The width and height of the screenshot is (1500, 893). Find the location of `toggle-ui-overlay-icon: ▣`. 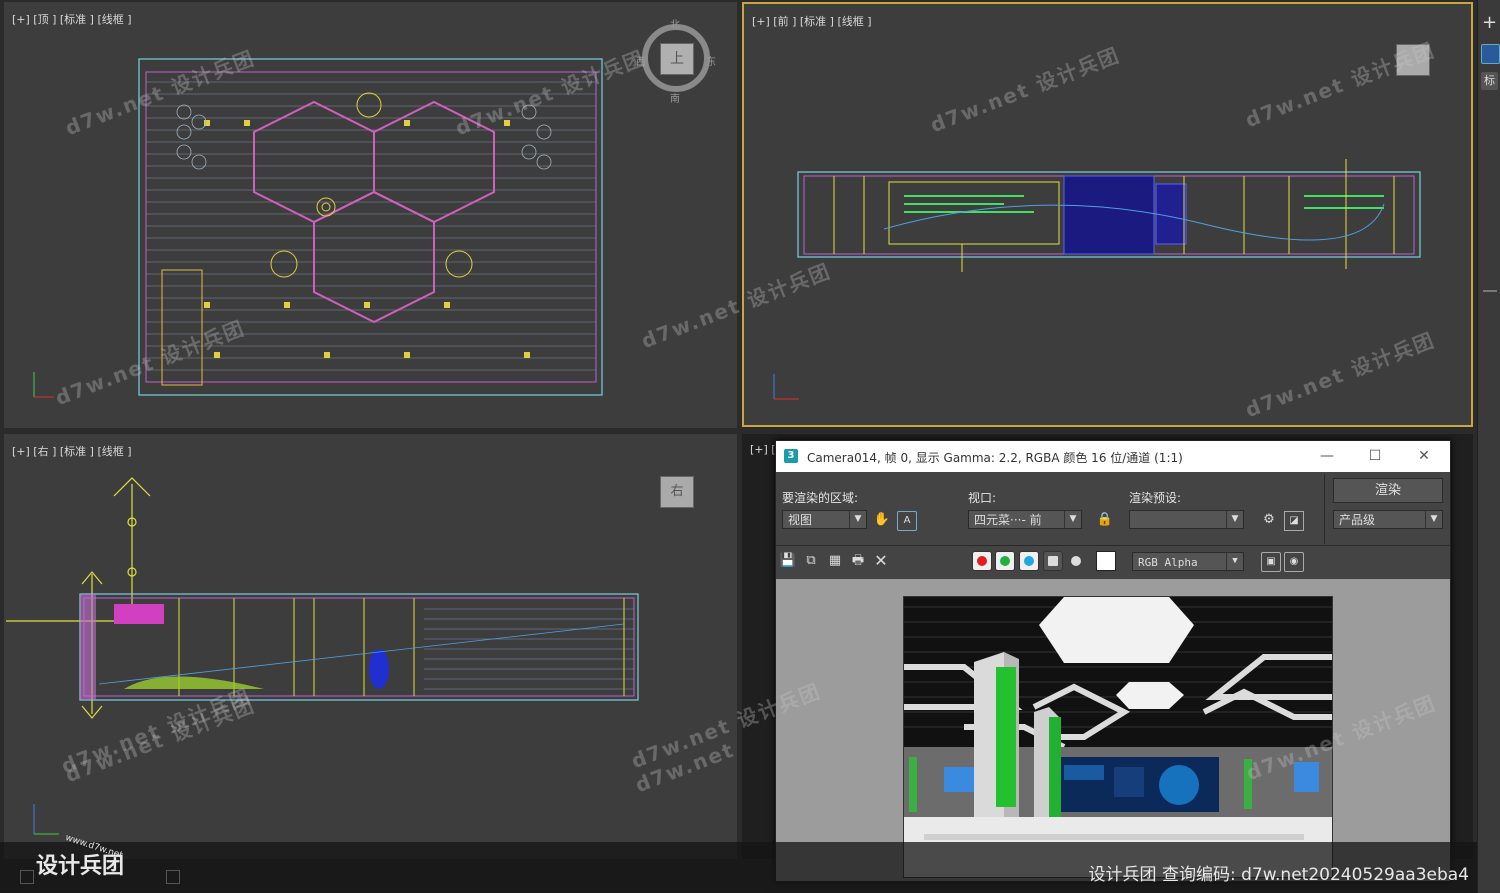

toggle-ui-overlay-icon: ▣ is located at coordinates (1271, 562).